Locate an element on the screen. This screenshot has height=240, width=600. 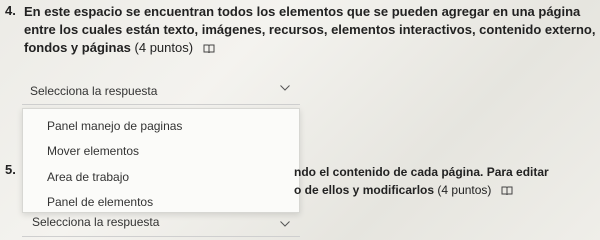
question-5-points: (4 puntos) is located at coordinates (464, 190).